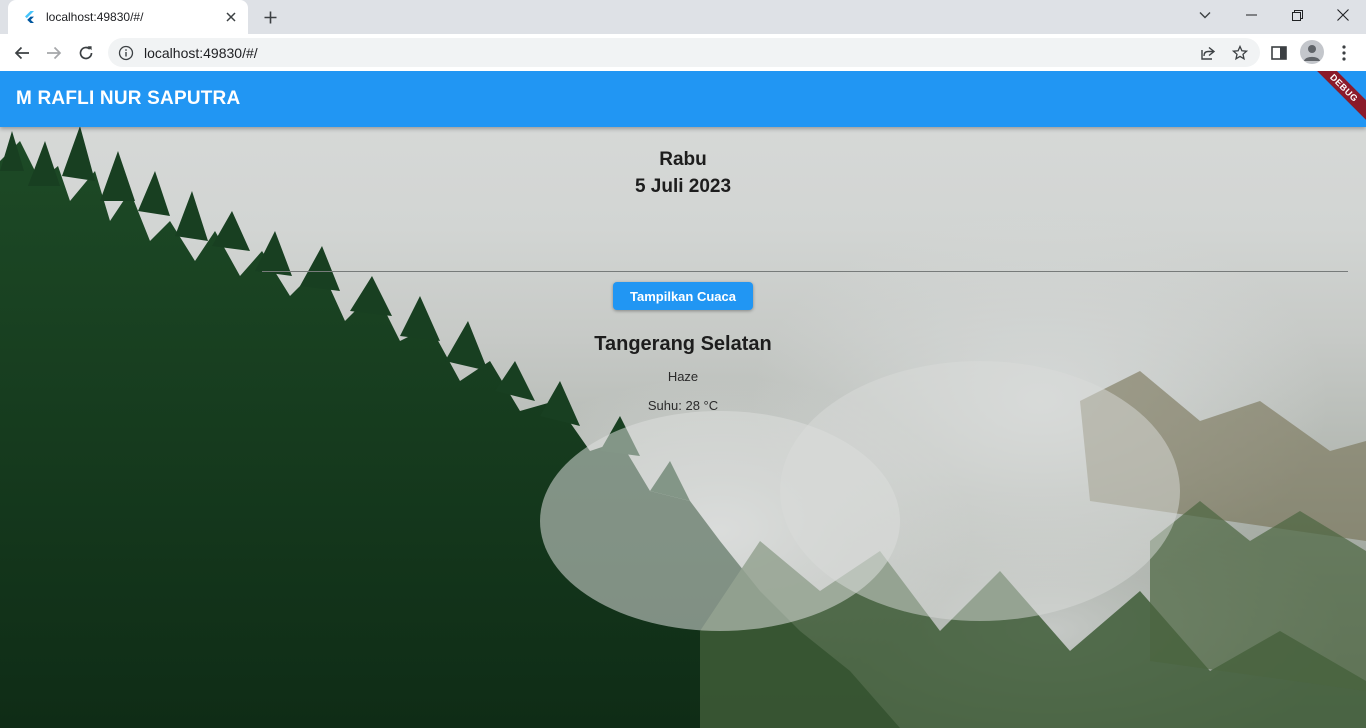 The height and width of the screenshot is (728, 1366). I want to click on flutter-icon, so click(29, 17).